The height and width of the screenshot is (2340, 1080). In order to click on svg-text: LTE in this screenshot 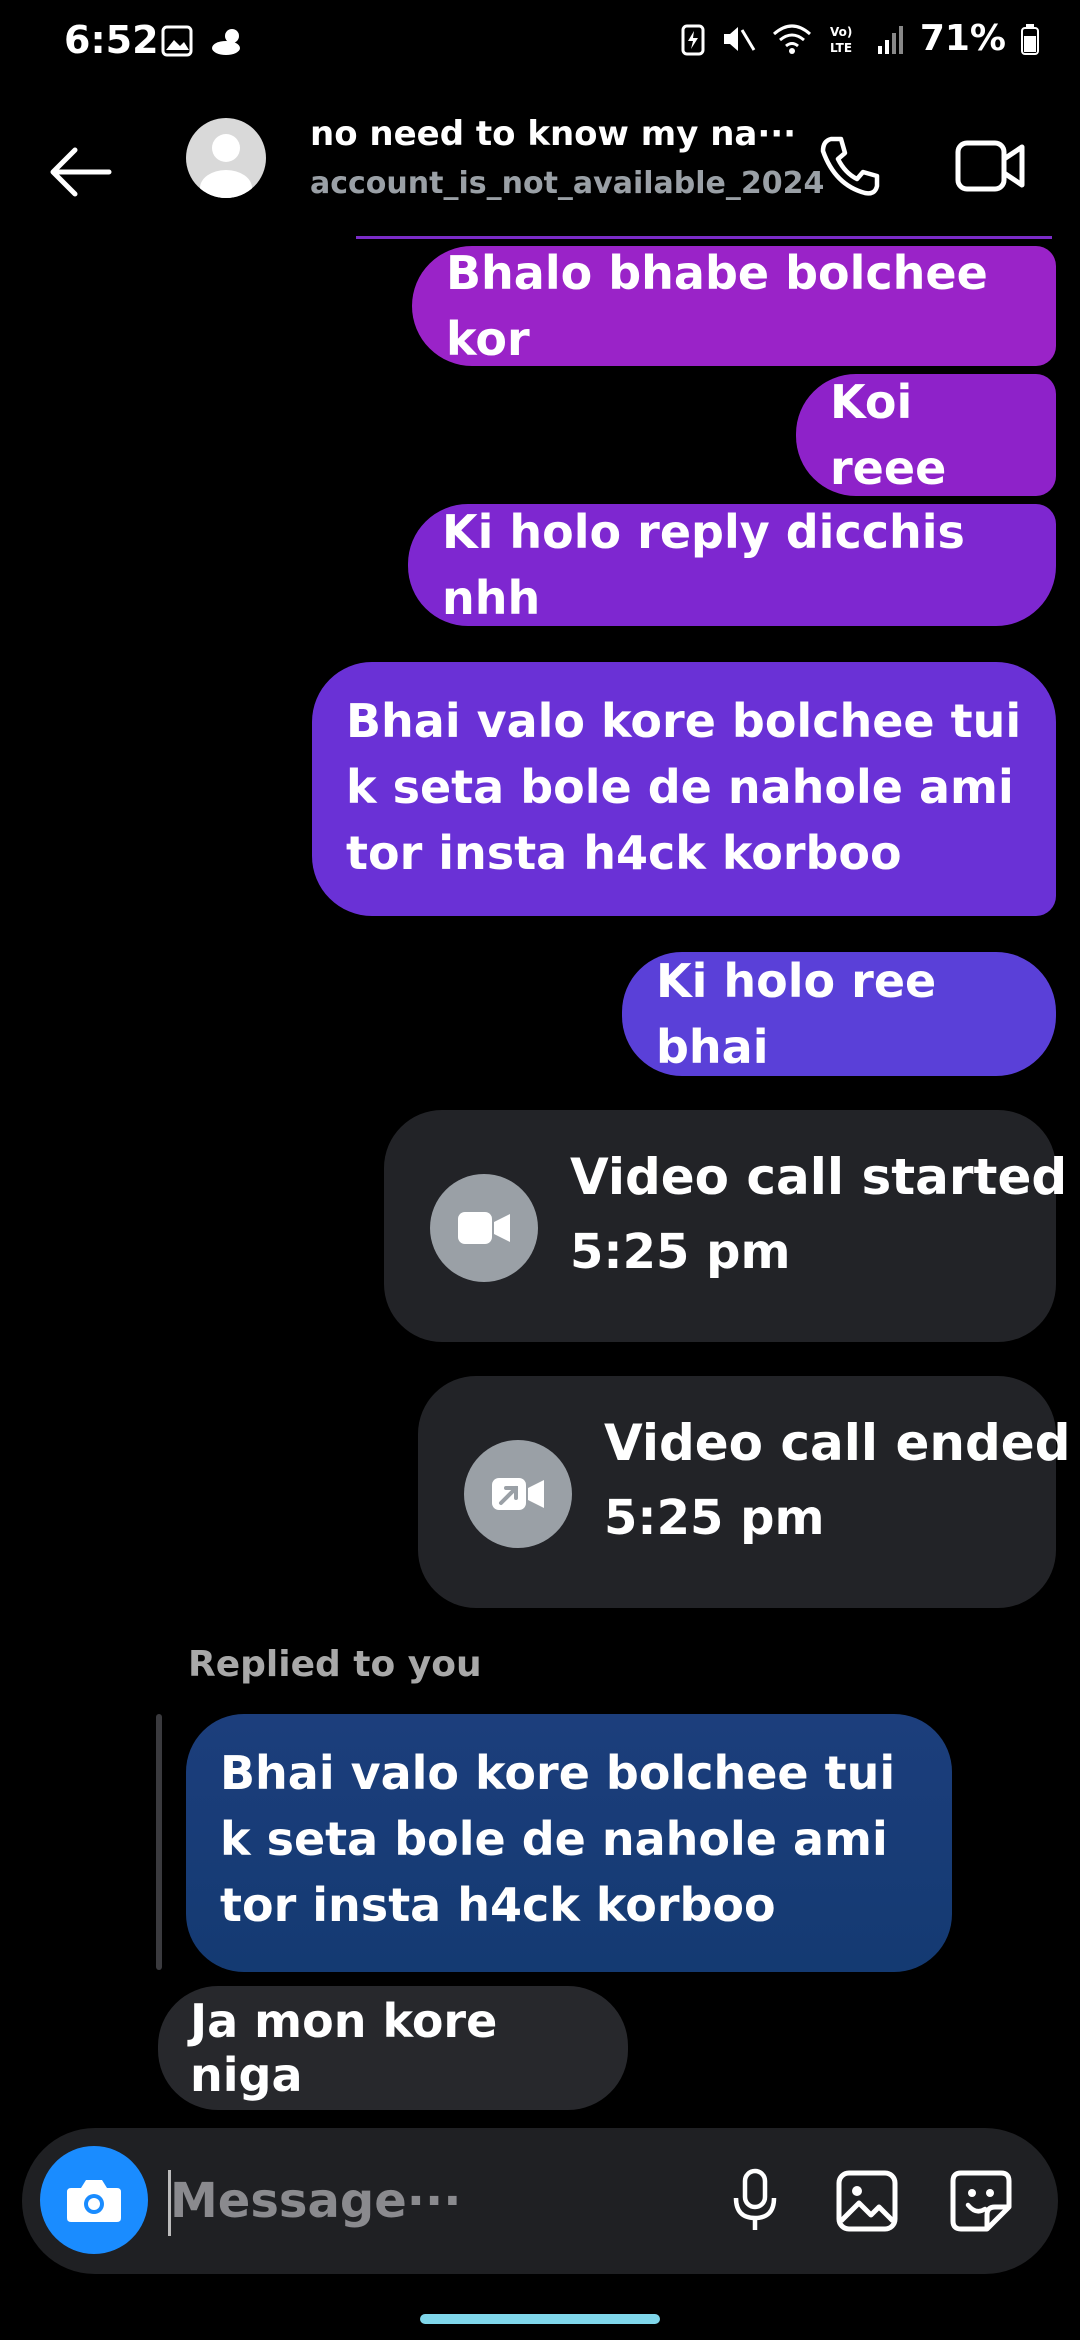, I will do `click(841, 48)`.